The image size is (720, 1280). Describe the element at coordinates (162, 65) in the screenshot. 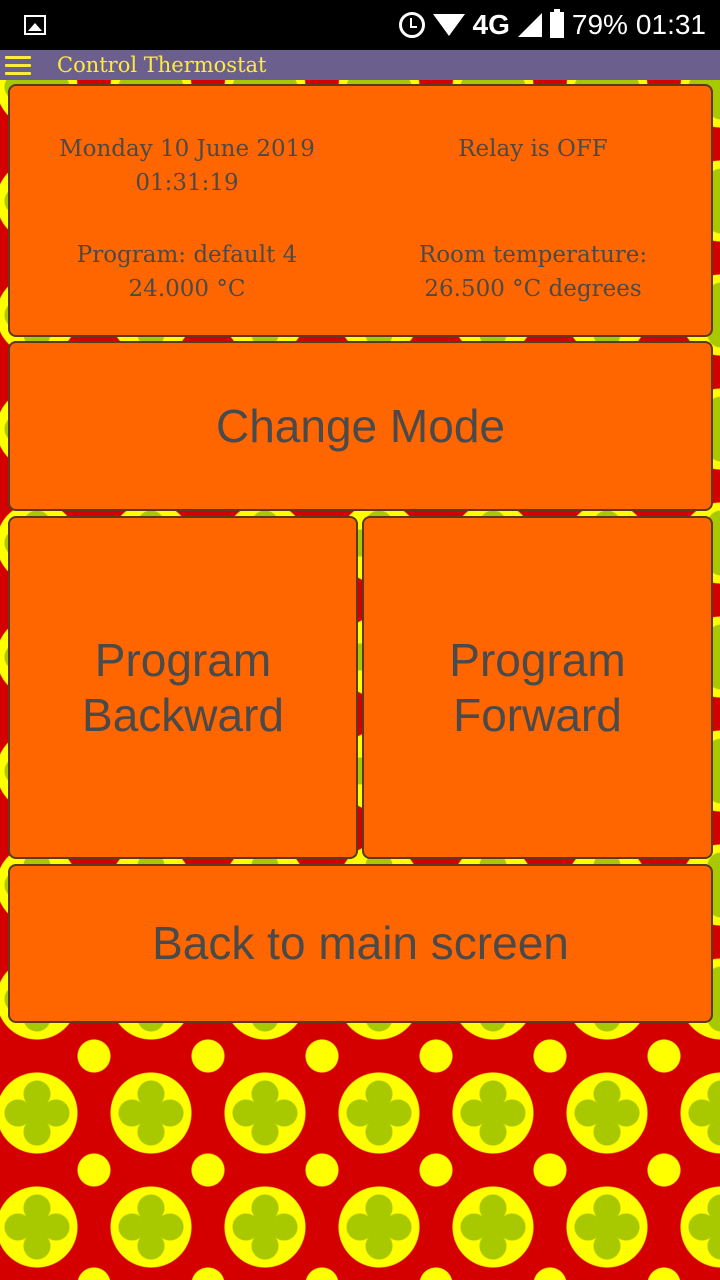

I see `app-title: Control Thermostat` at that location.